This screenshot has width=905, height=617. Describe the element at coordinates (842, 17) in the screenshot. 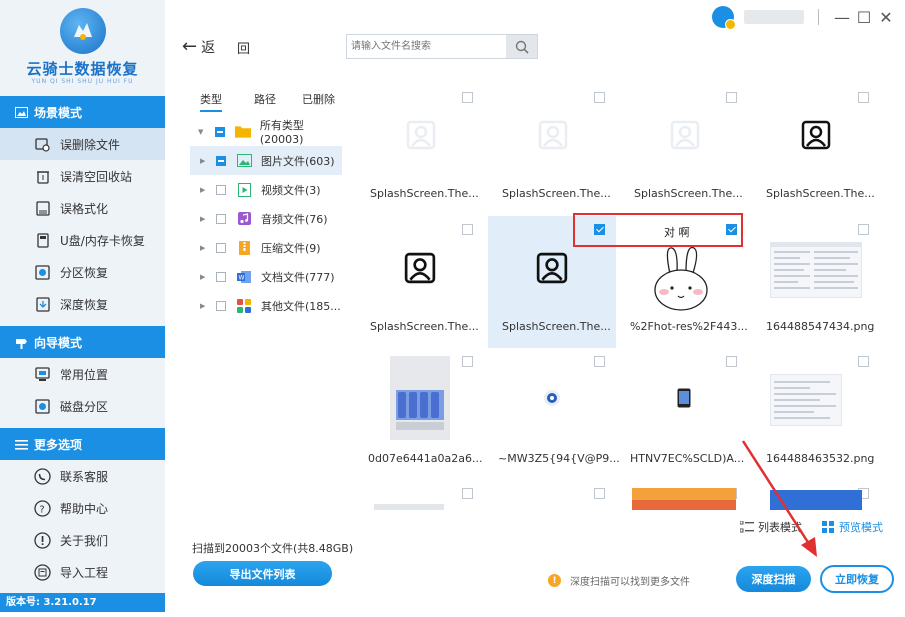

I see `minimize-icon: —` at that location.